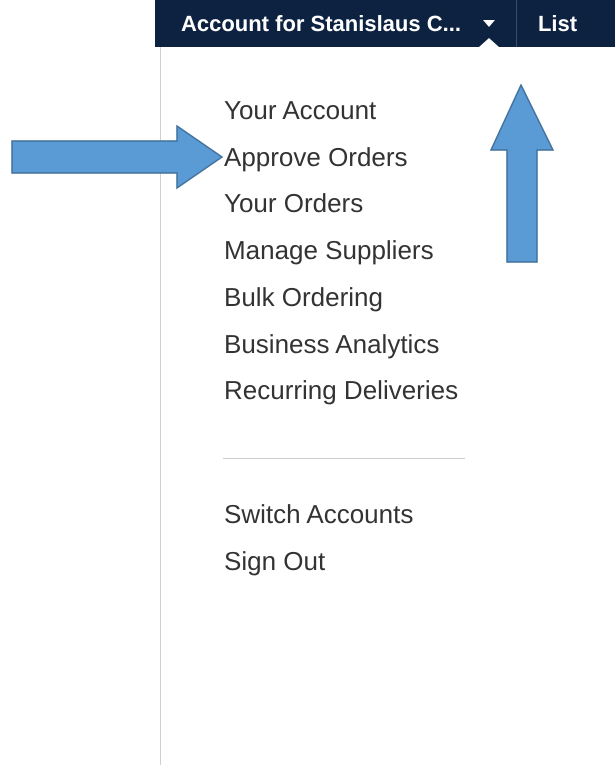  Describe the element at coordinates (419, 390) in the screenshot. I see `menu-item: Recurring Deliveries` at that location.